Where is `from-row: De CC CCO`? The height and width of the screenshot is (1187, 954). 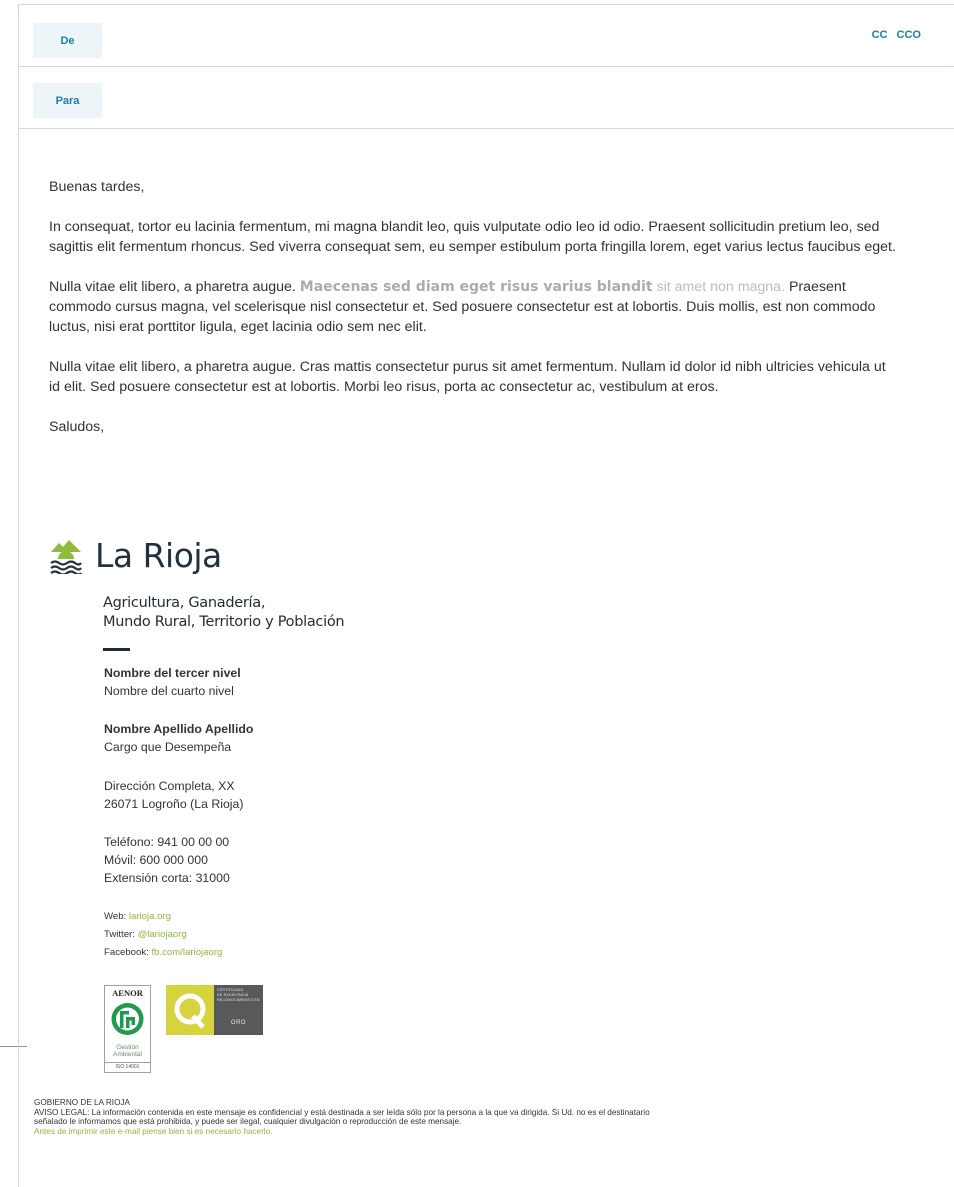
from-row: De CC CCO is located at coordinates (486, 36).